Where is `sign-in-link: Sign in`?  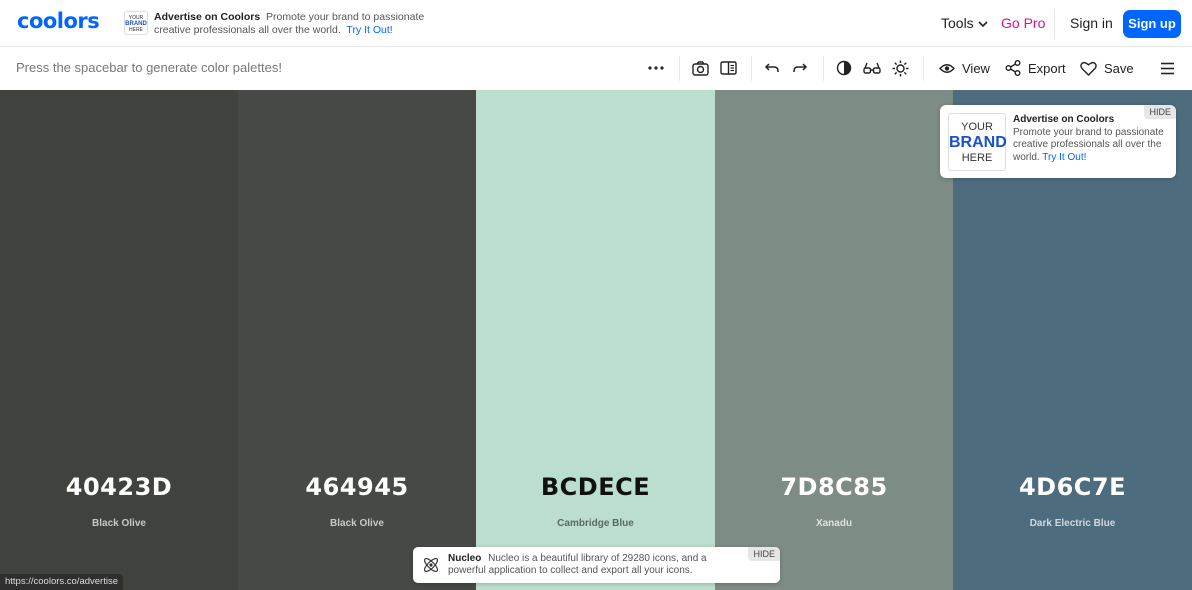 sign-in-link: Sign in is located at coordinates (1091, 23).